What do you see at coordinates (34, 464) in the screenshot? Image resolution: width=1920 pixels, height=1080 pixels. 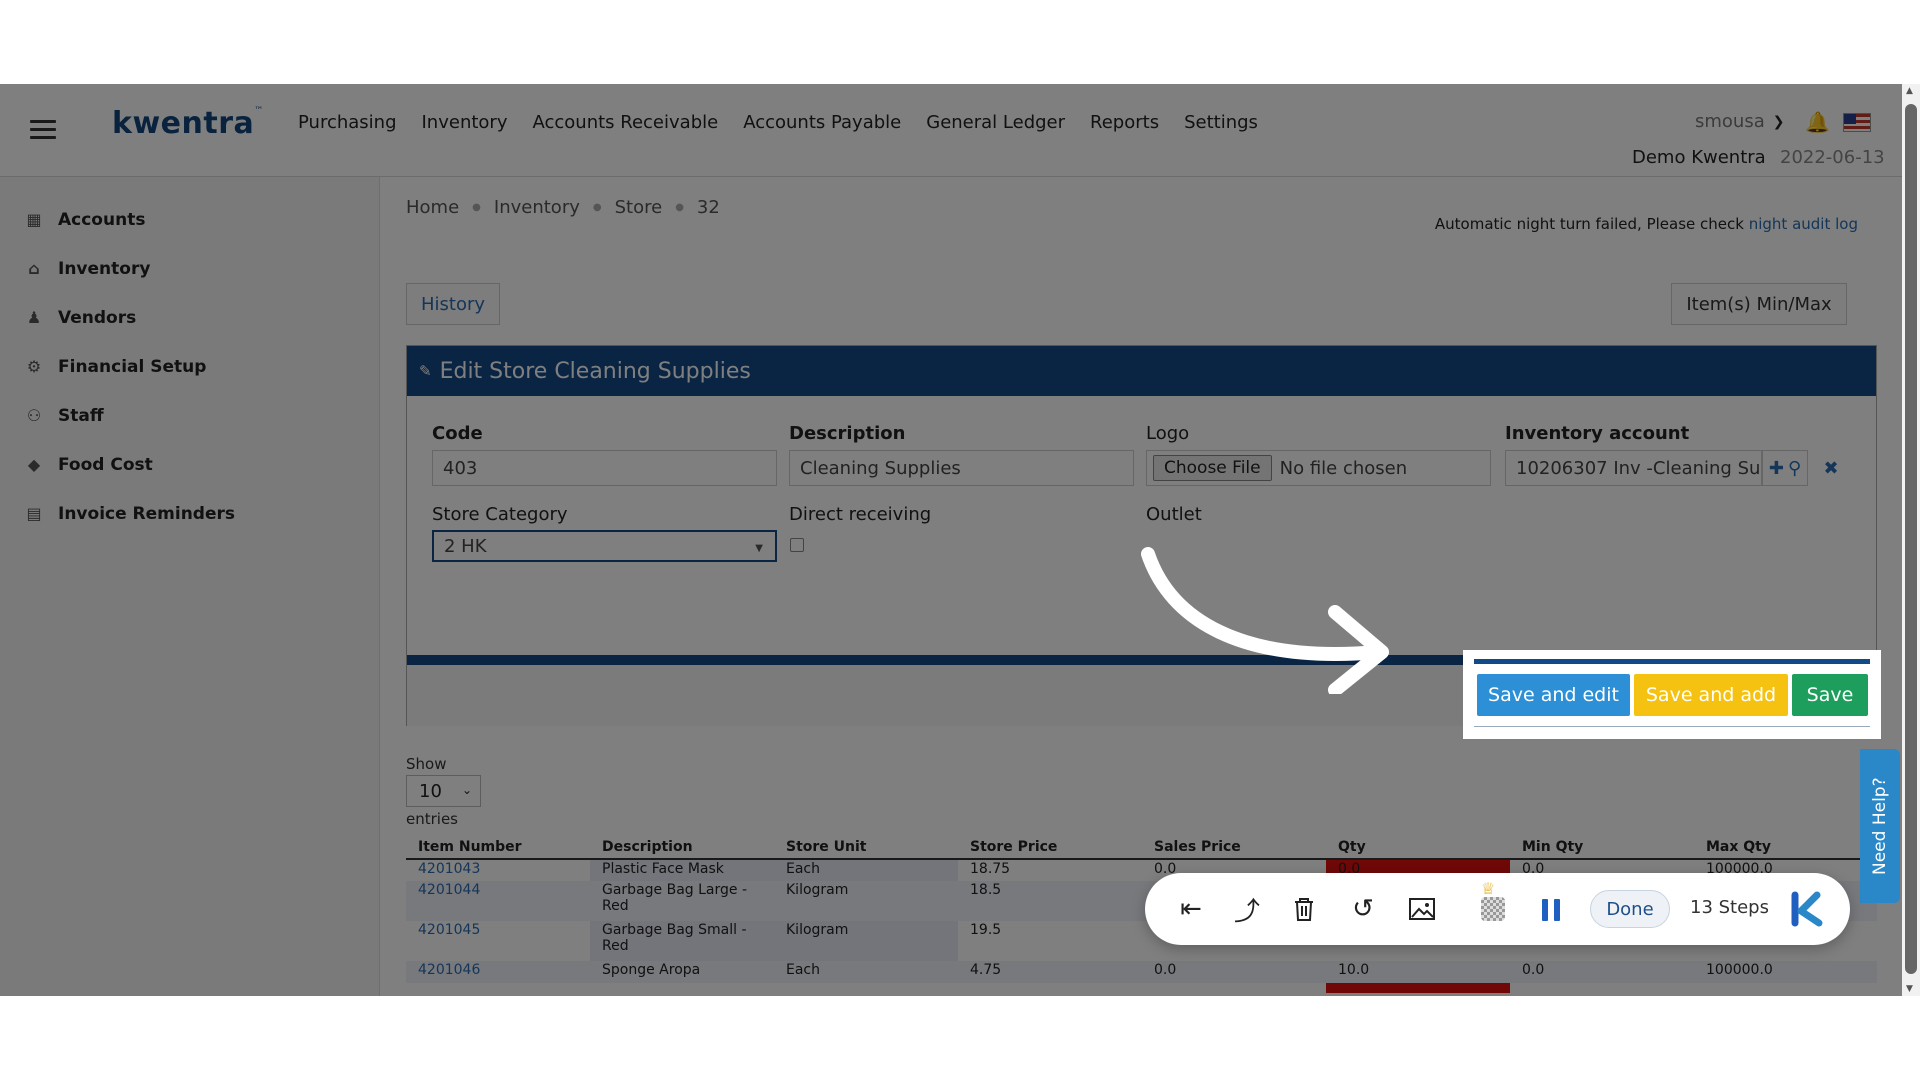 I see `tag-icon: ◆` at bounding box center [34, 464].